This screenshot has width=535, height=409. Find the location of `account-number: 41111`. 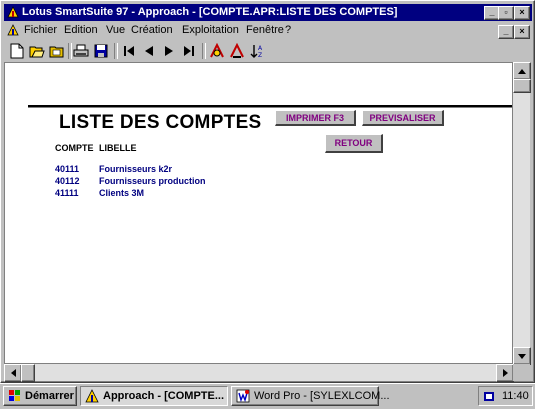

account-number: 41111 is located at coordinates (67, 193).